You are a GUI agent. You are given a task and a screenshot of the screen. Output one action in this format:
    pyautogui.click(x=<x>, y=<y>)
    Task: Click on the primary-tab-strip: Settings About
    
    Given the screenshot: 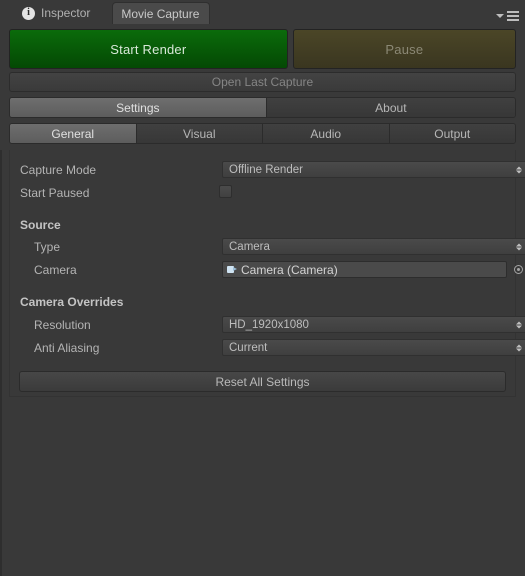 What is the action you would take?
    pyautogui.click(x=262, y=107)
    